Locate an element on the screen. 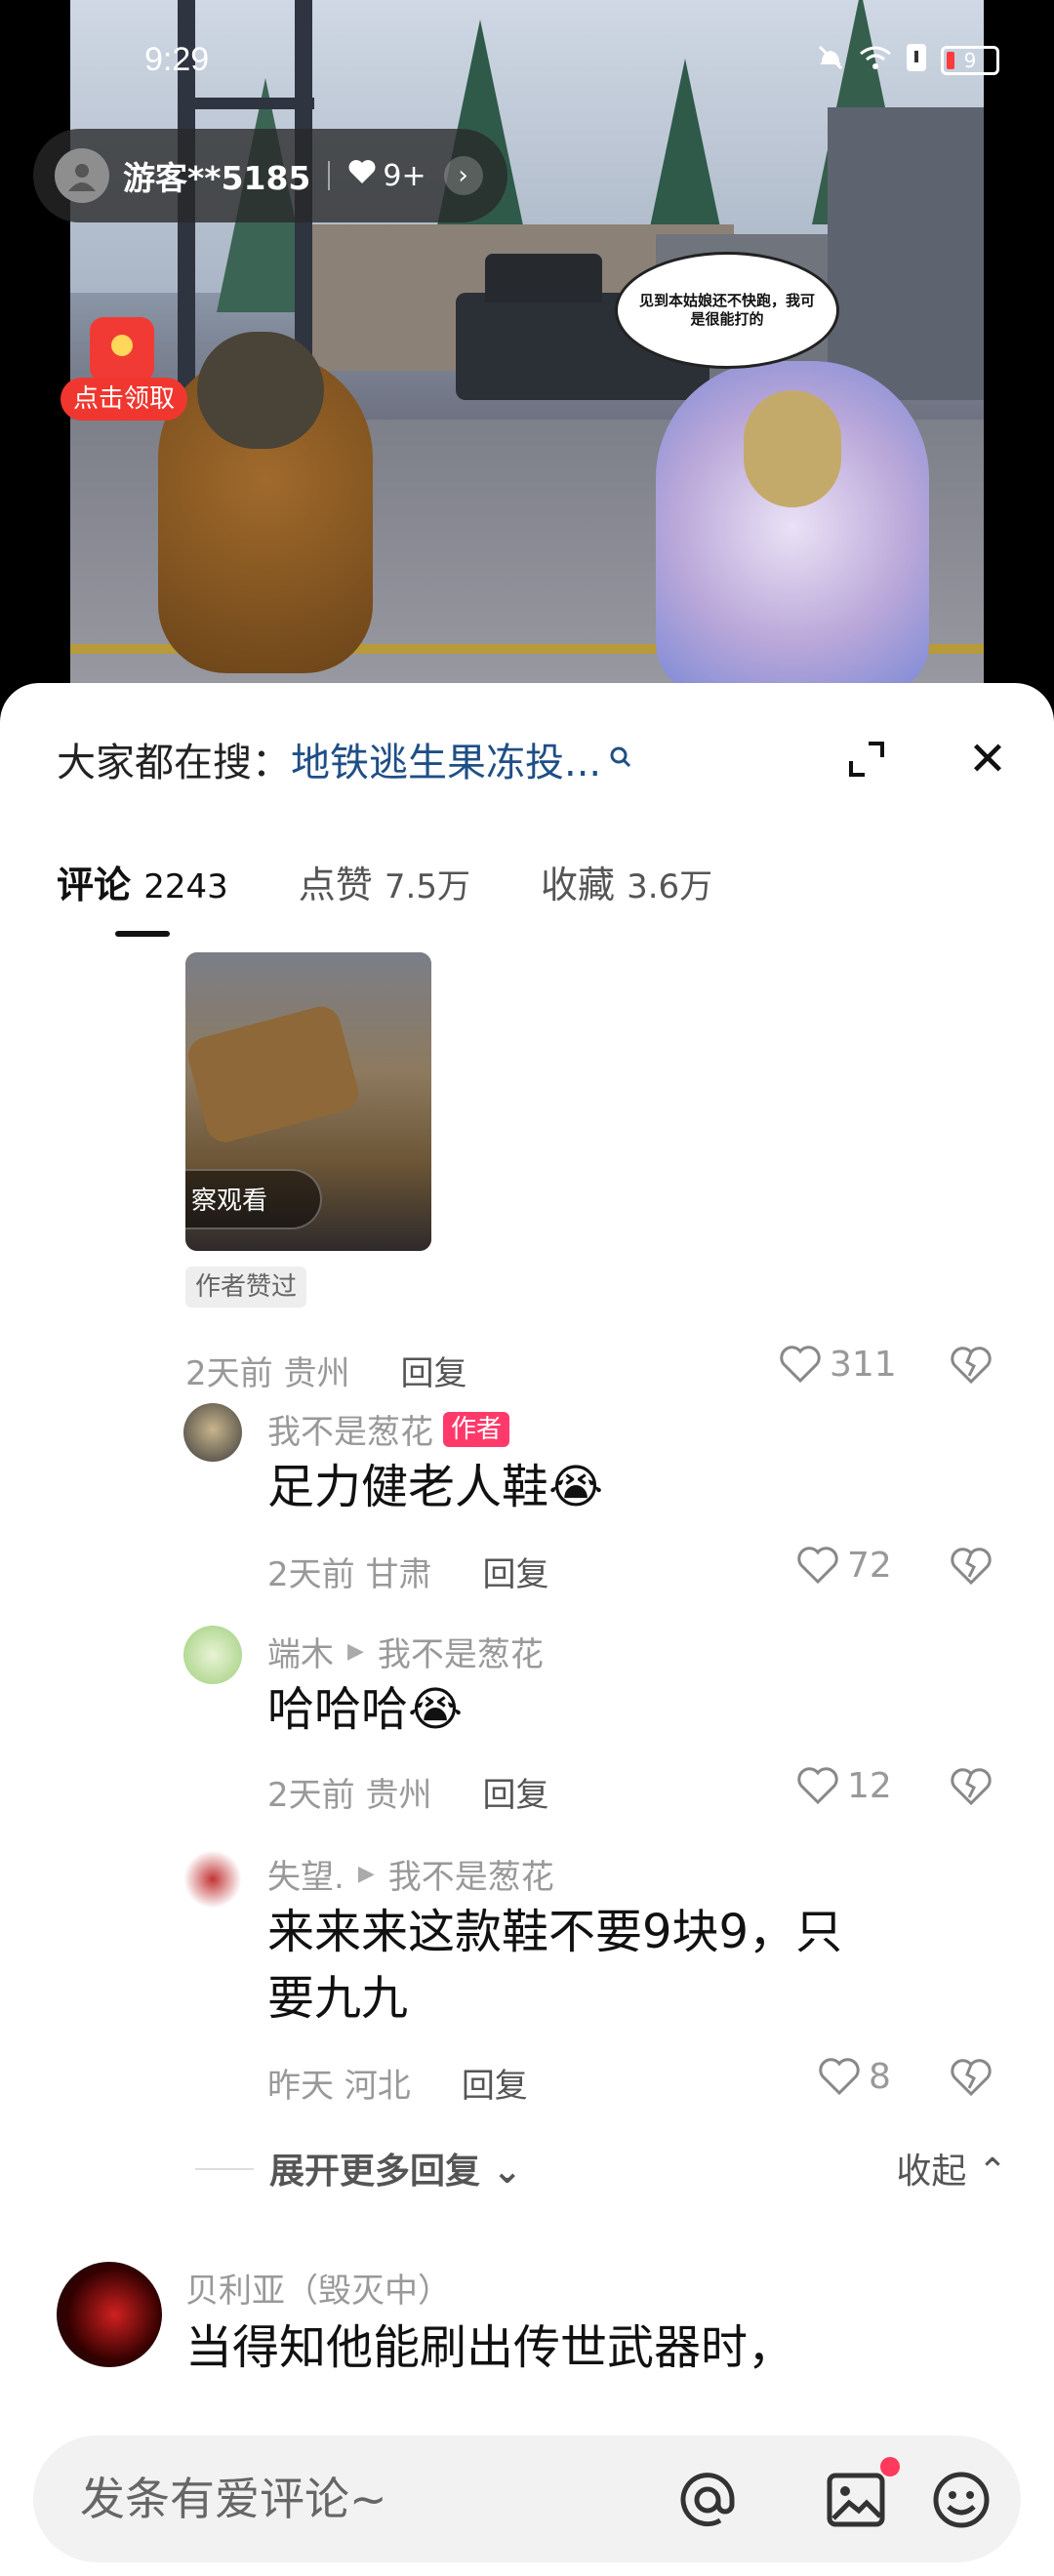 The height and width of the screenshot is (2576, 1054). expand-more-replies-button: 展开更多回复 ⌄ is located at coordinates (395, 2168).